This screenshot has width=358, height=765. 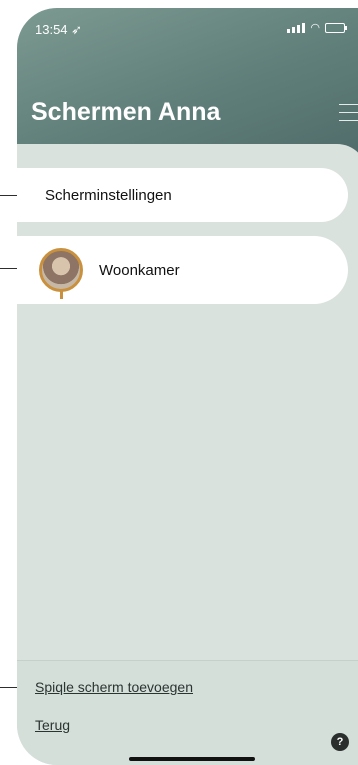 What do you see at coordinates (108, 195) in the screenshot?
I see `scherminstellingen-label: Scherminstellingen` at bounding box center [108, 195].